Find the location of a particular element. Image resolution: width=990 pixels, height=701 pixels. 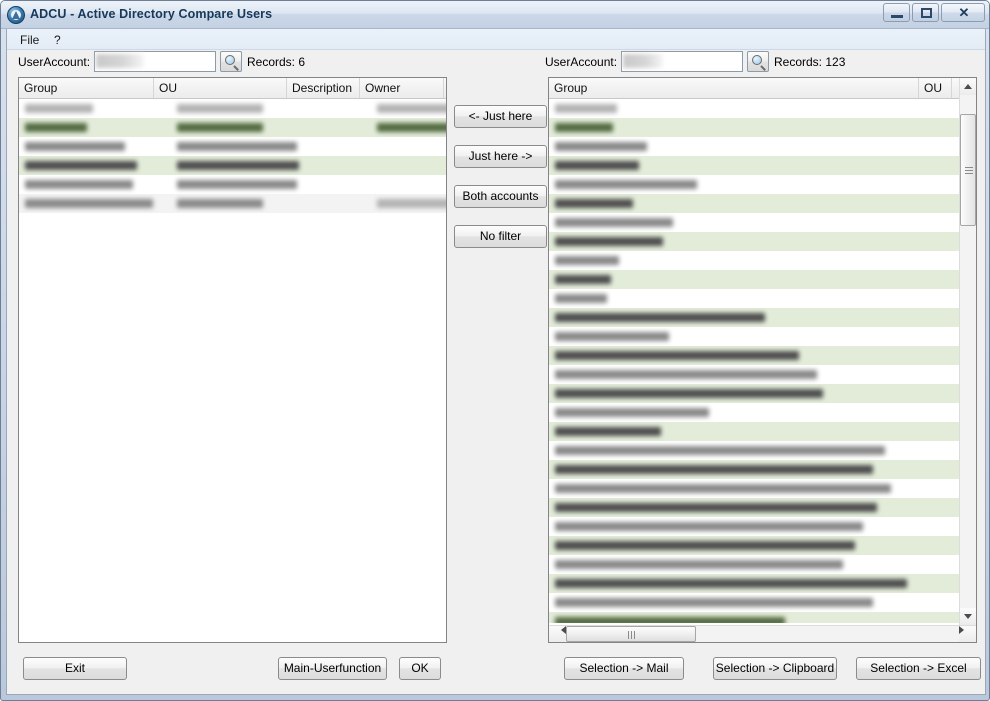

filter-no-filter-button: No filter is located at coordinates (500, 236).